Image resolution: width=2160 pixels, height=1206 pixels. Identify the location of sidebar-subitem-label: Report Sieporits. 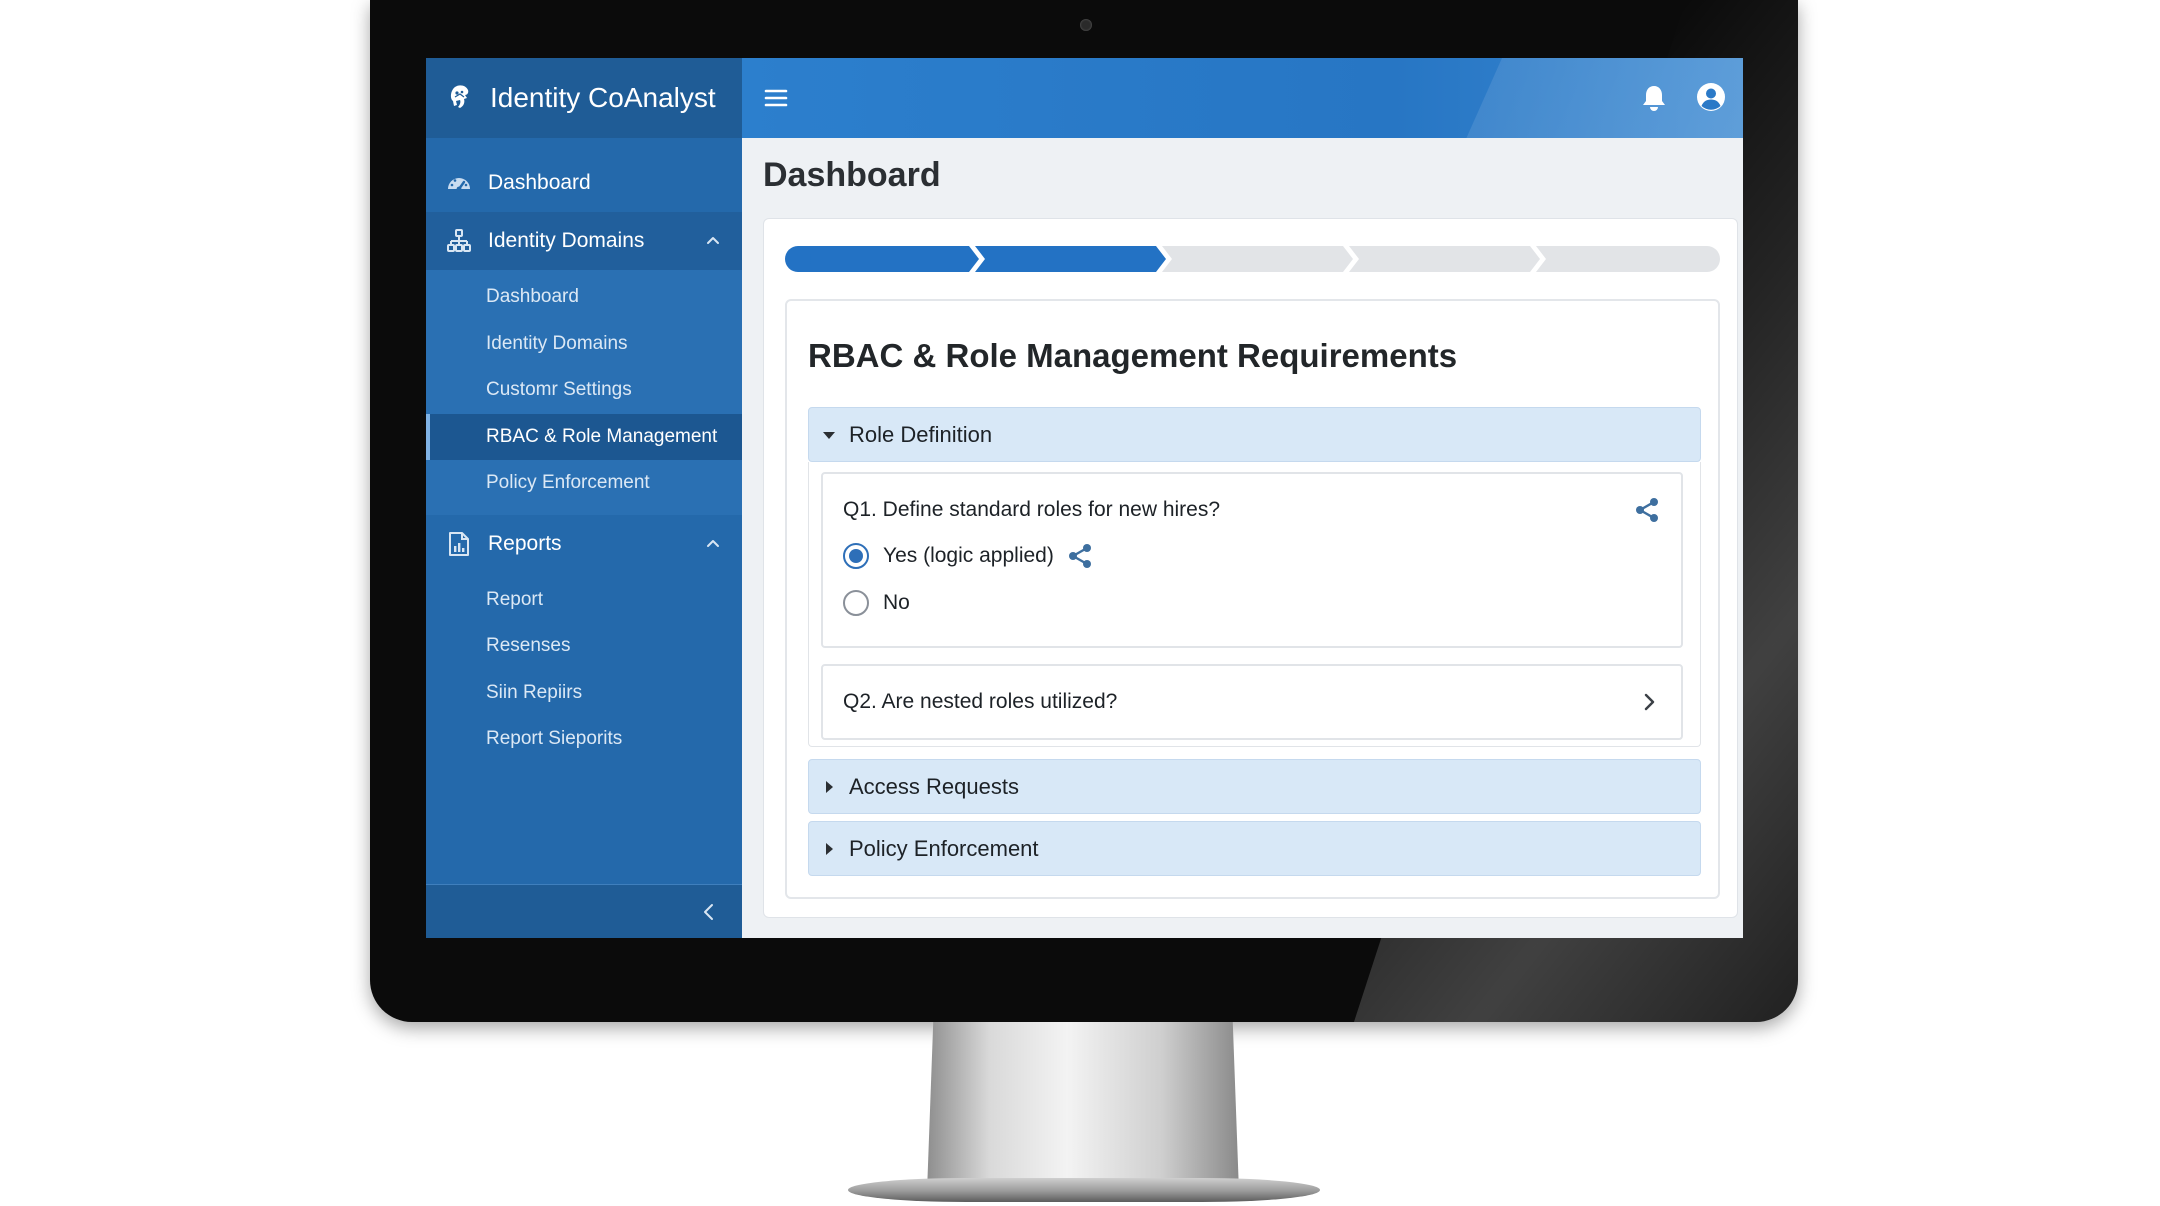
(554, 739).